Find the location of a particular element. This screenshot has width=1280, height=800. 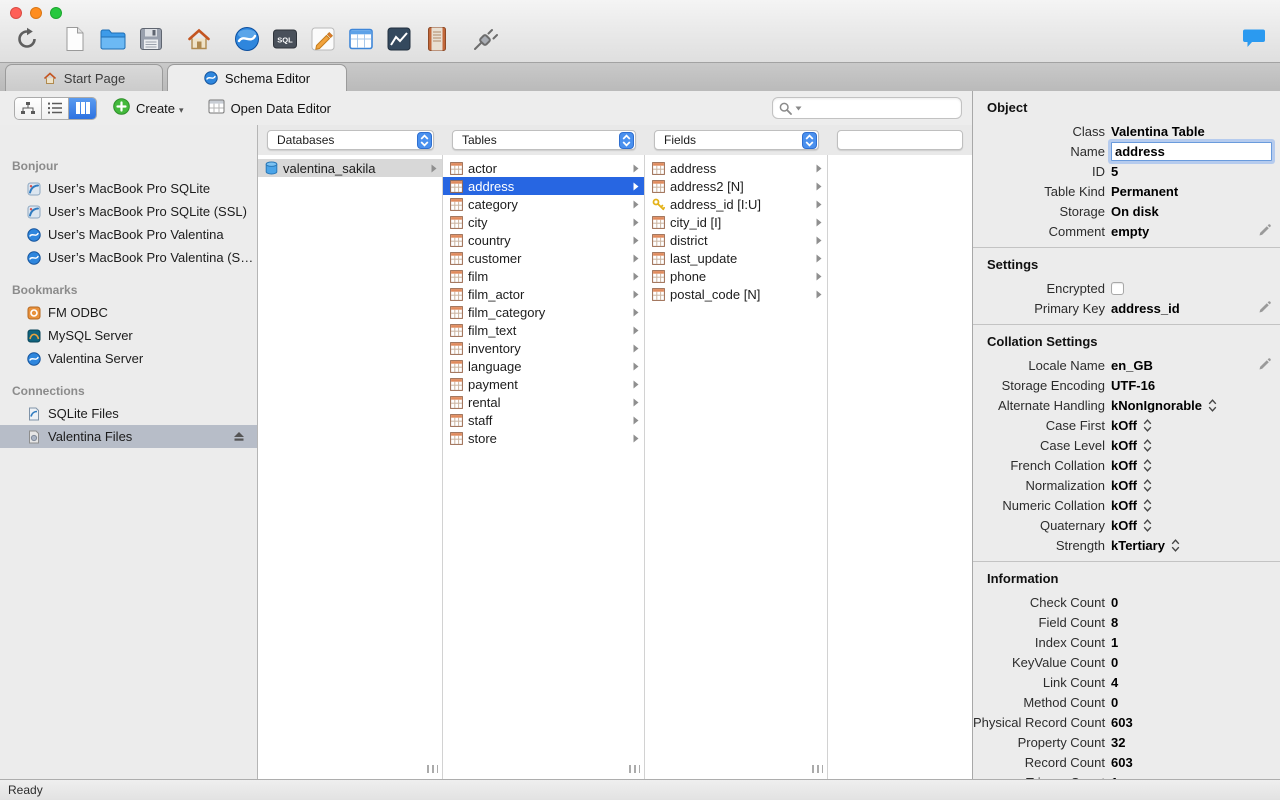

columns-view-button is located at coordinates (82, 108).